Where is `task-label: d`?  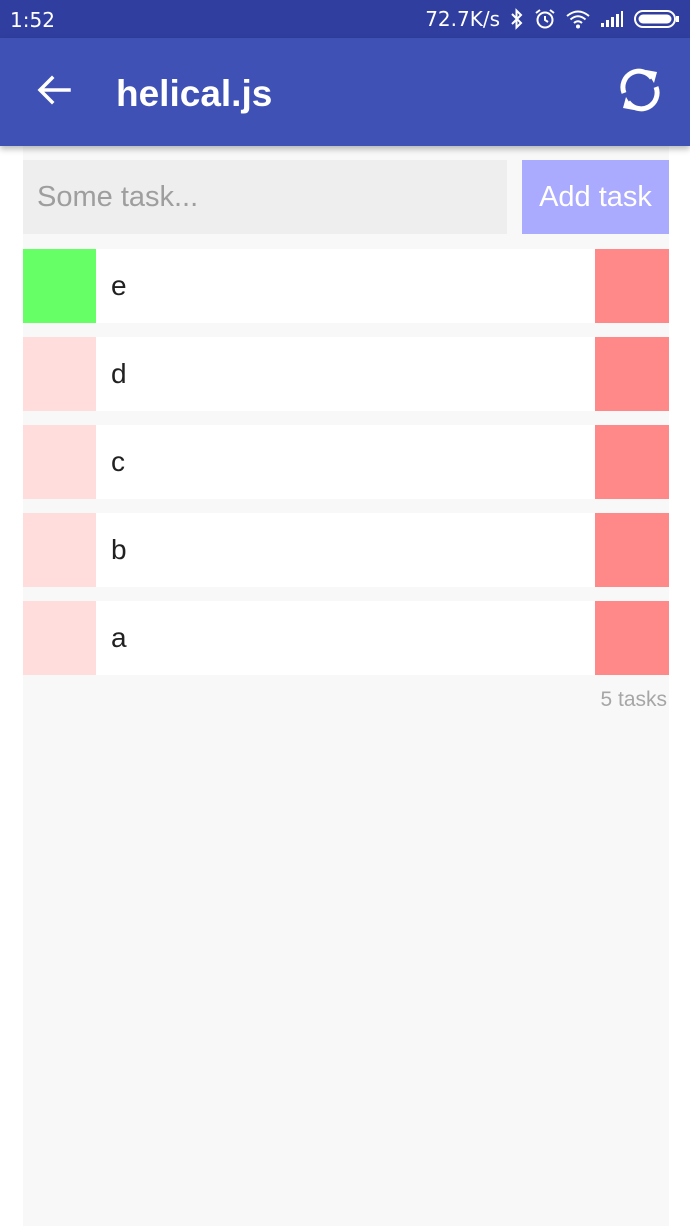 task-label: d is located at coordinates (119, 374).